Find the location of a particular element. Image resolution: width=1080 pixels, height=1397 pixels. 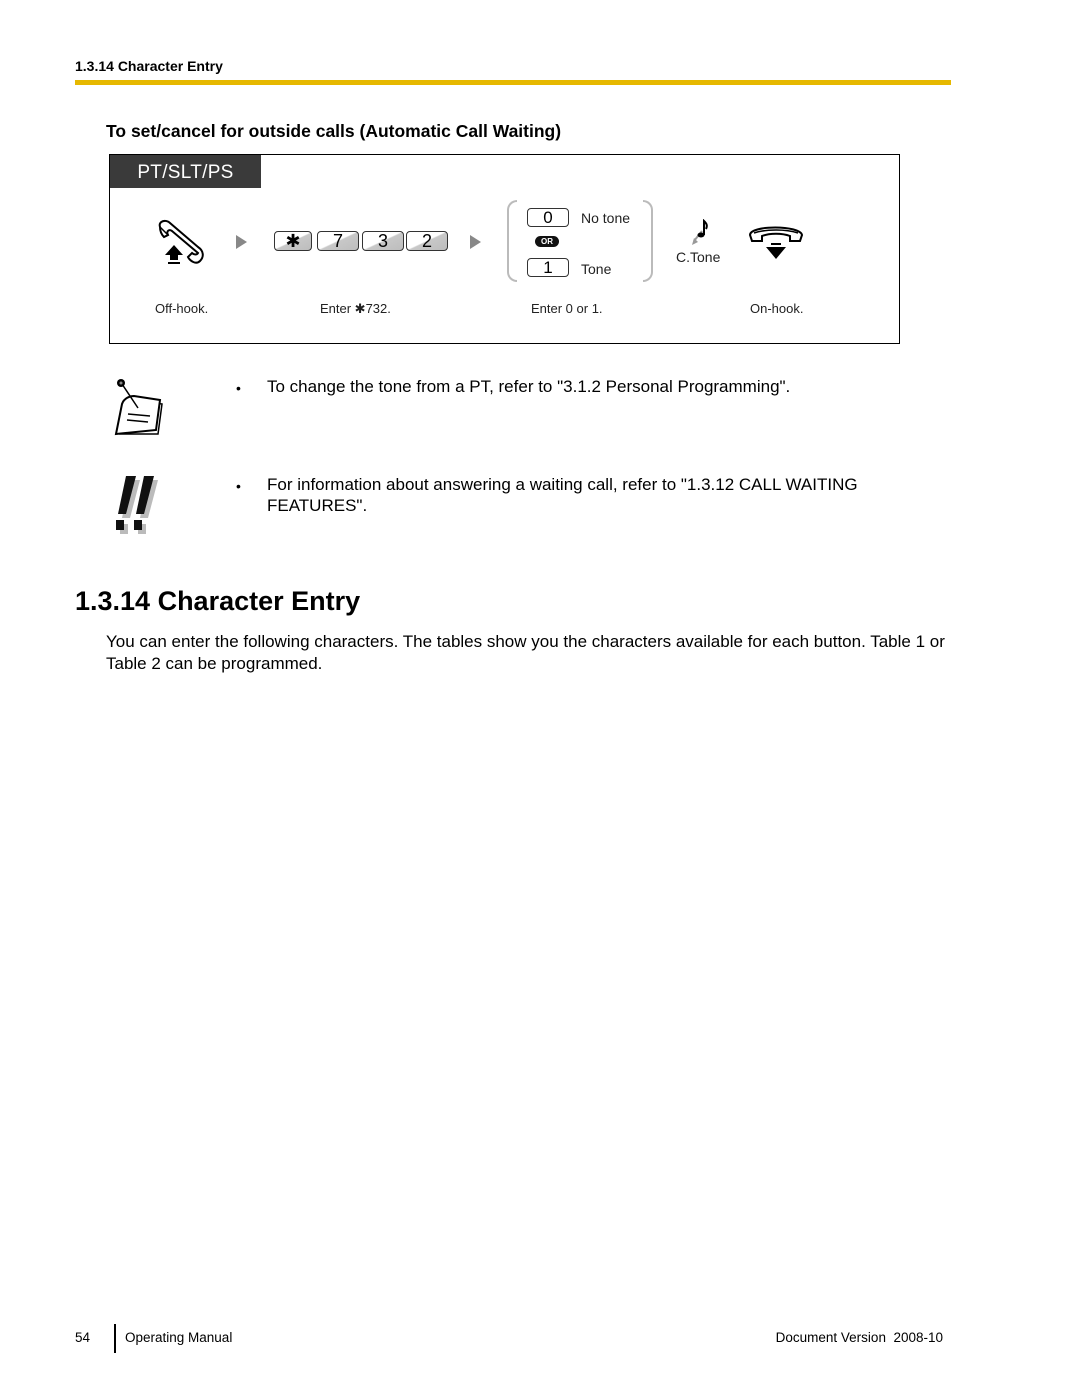

page-number: 54 is located at coordinates (83, 1337).